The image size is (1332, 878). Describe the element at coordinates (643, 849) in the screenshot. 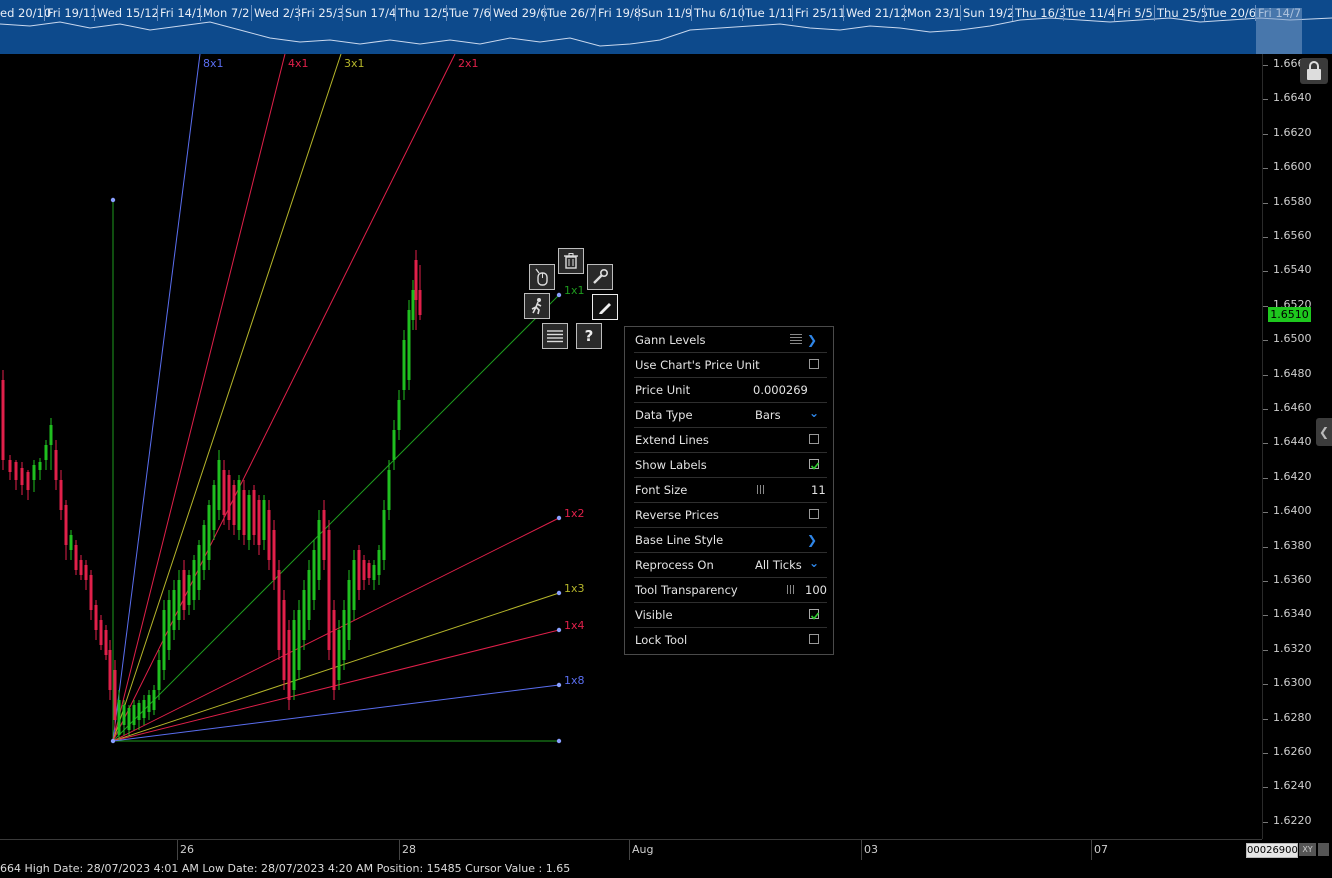

I see `time-tick: Aug` at that location.